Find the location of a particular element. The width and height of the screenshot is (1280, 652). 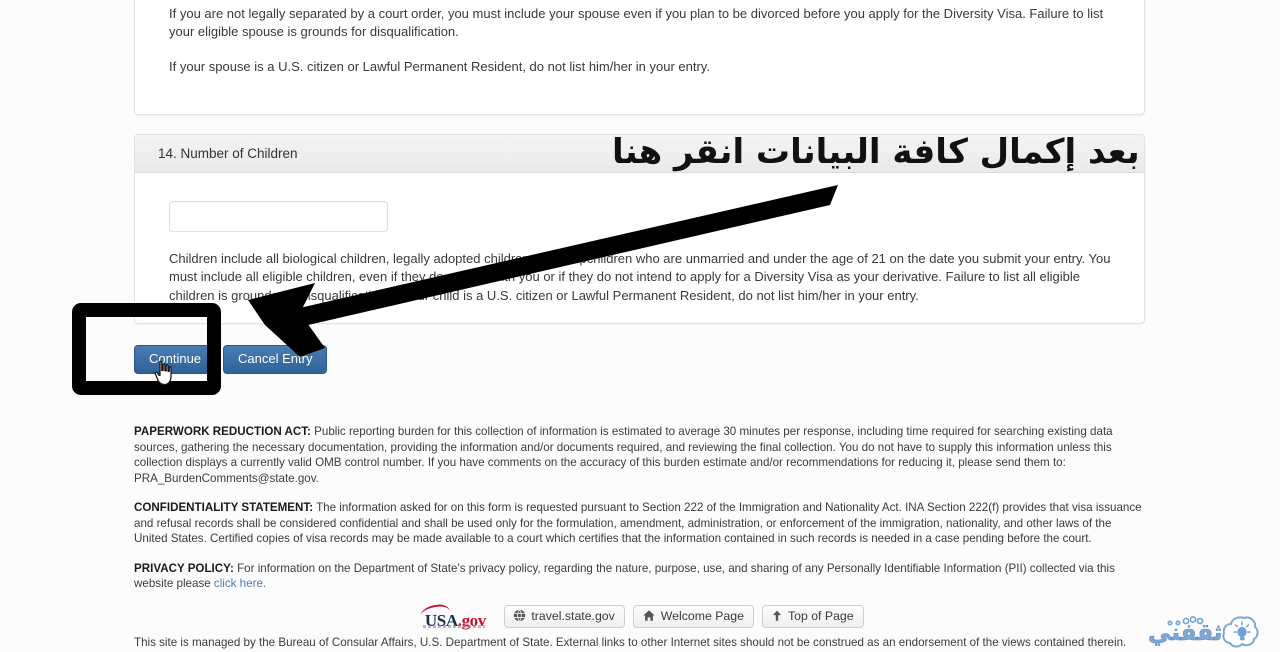

usa-gov-logo: USA.gov is located at coordinates (455, 616).